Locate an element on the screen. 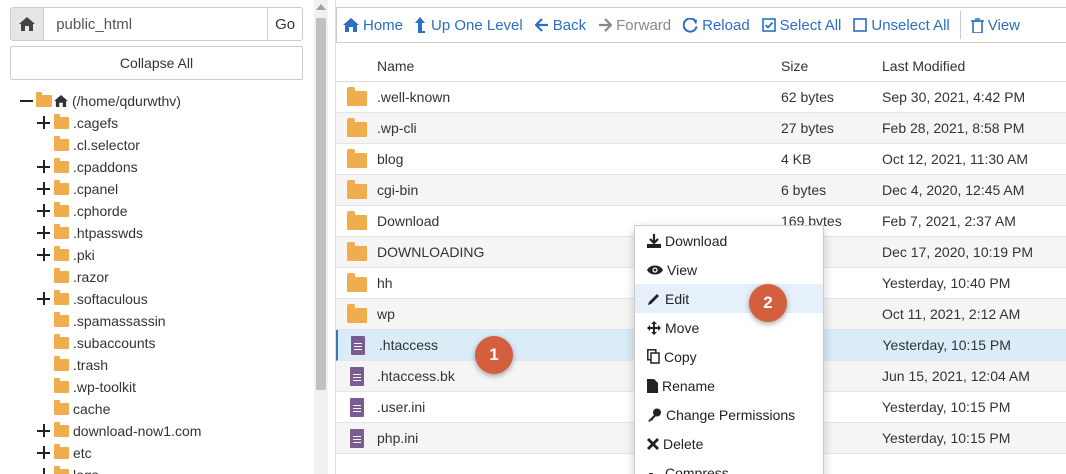  menu-item-label: View is located at coordinates (682, 269).